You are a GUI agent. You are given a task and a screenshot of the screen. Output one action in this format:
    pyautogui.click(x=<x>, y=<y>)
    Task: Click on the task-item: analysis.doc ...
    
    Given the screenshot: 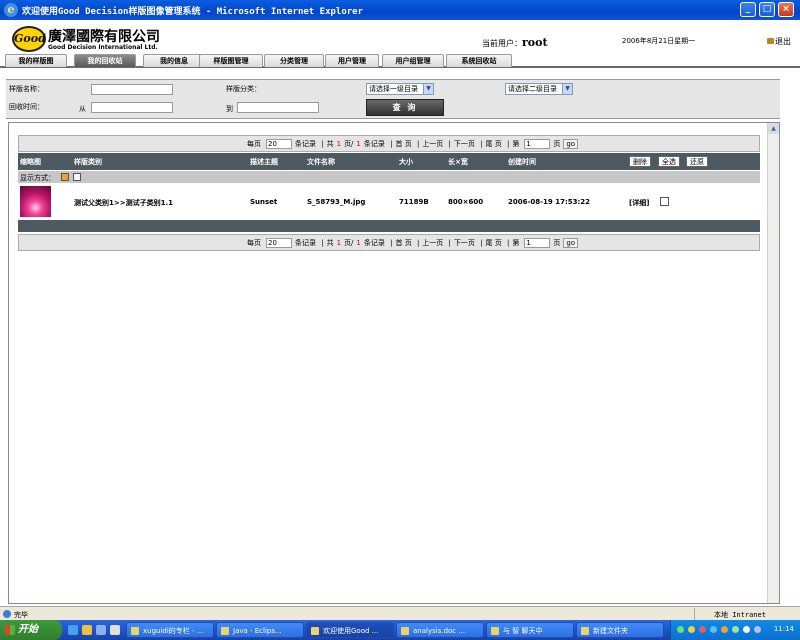 What is the action you would take?
    pyautogui.click(x=440, y=630)
    